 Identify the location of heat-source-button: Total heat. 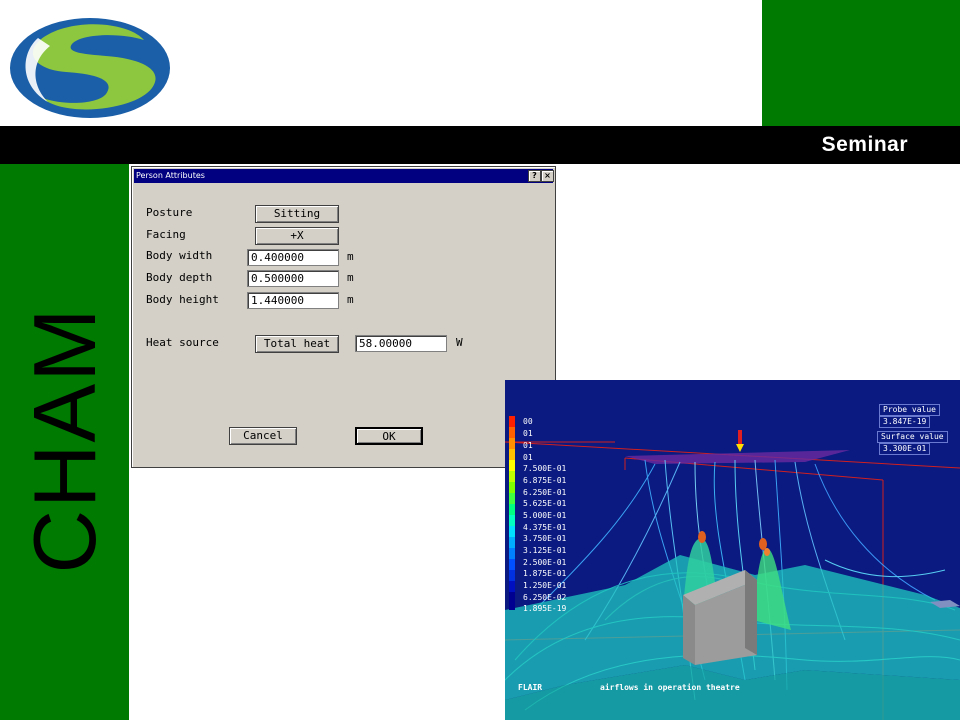
(297, 344).